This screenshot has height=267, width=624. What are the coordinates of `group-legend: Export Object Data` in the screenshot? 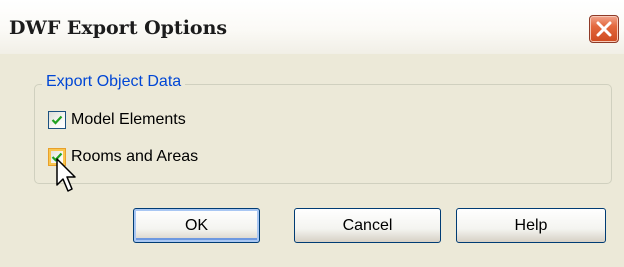 It's located at (114, 82).